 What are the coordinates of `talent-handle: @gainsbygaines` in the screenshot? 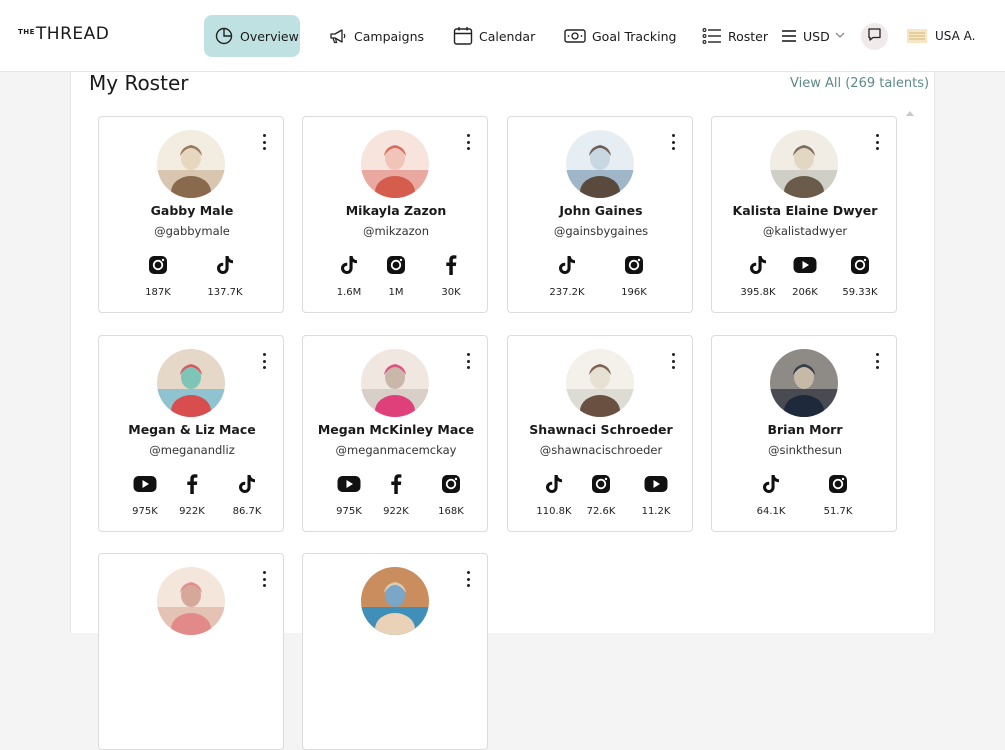 It's located at (601, 231).